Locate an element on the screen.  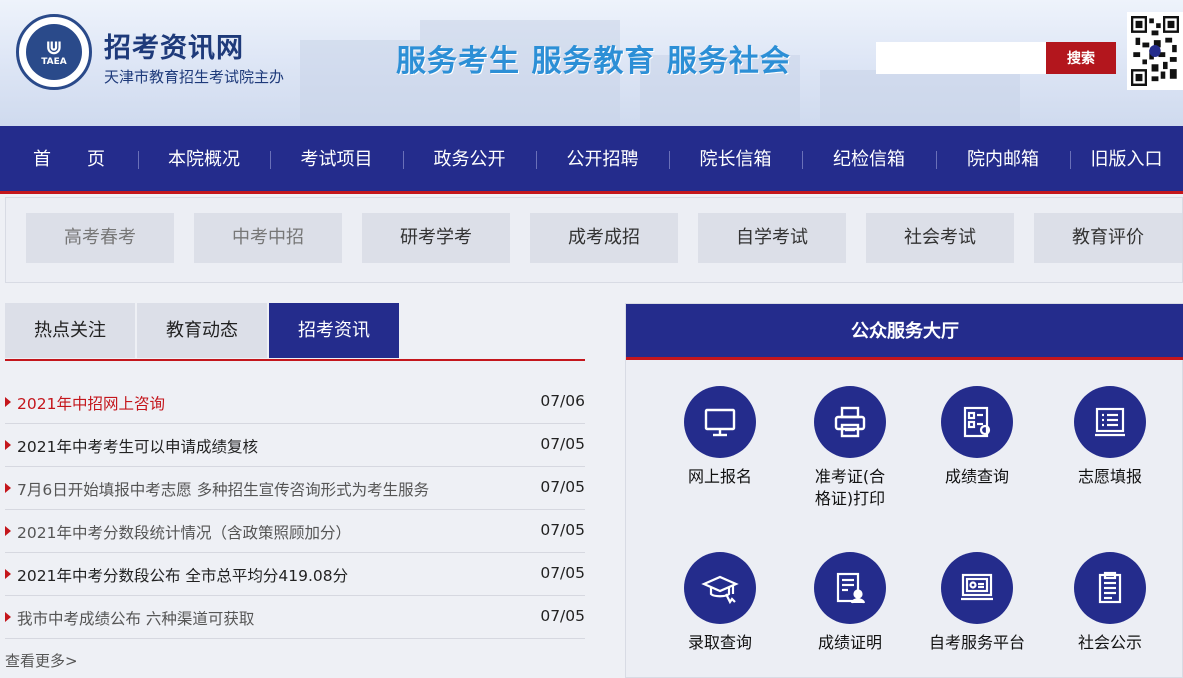
service-self-study-platform: 自考服务平台 is located at coordinates (977, 603).